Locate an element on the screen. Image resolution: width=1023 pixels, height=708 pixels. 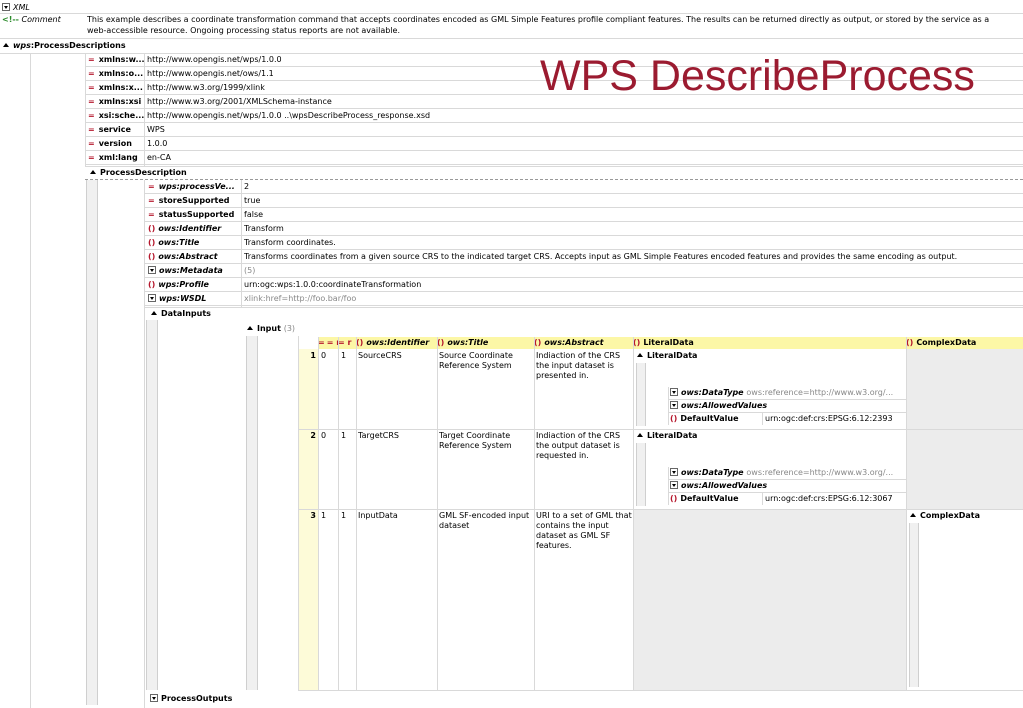
header-complexdata: () ComplexData is located at coordinates (964, 343).